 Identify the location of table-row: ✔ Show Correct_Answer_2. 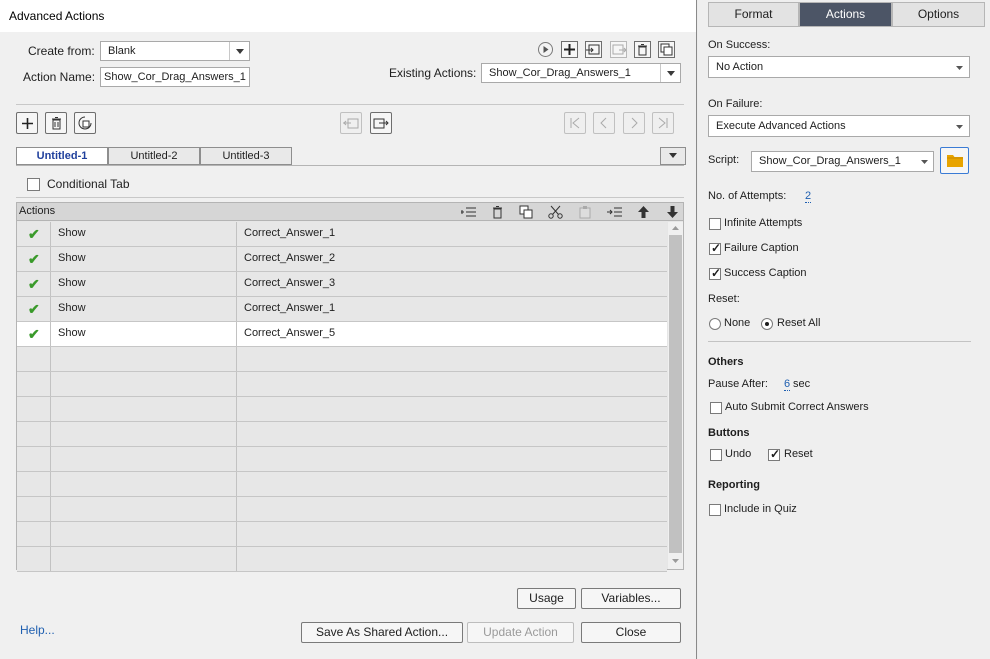
(342, 259).